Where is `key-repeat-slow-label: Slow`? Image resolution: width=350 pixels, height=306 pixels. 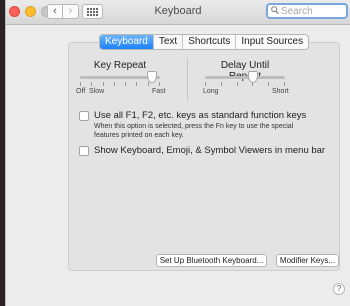
key-repeat-slow-label: Slow is located at coordinates (97, 91).